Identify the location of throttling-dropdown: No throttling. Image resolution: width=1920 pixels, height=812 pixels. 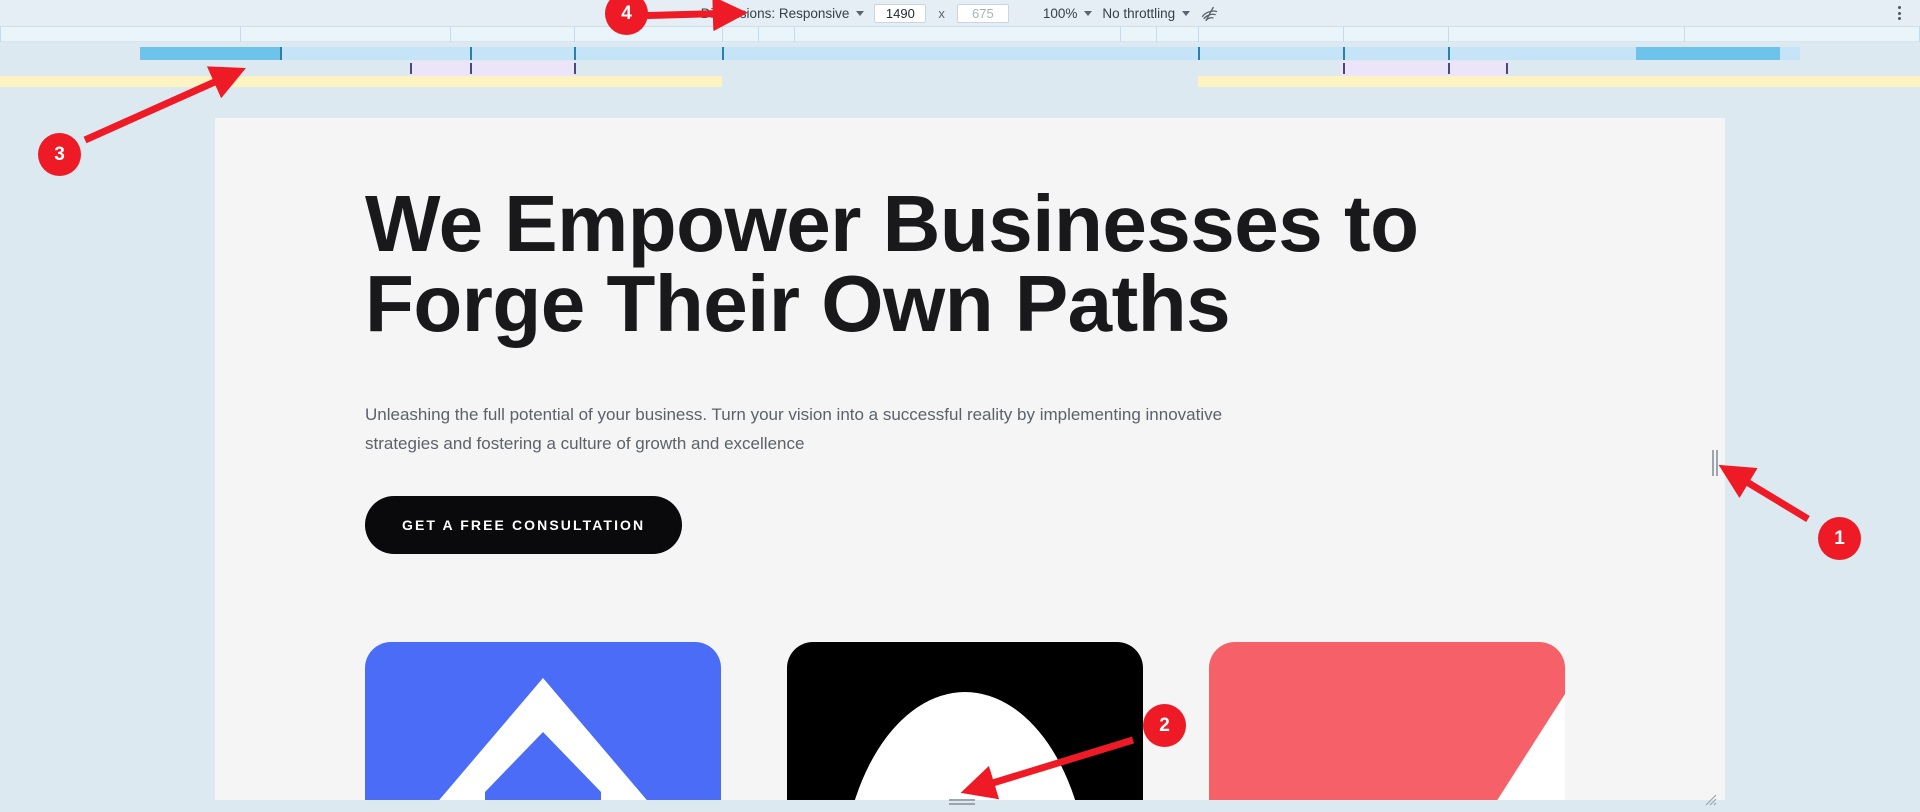
(1146, 13).